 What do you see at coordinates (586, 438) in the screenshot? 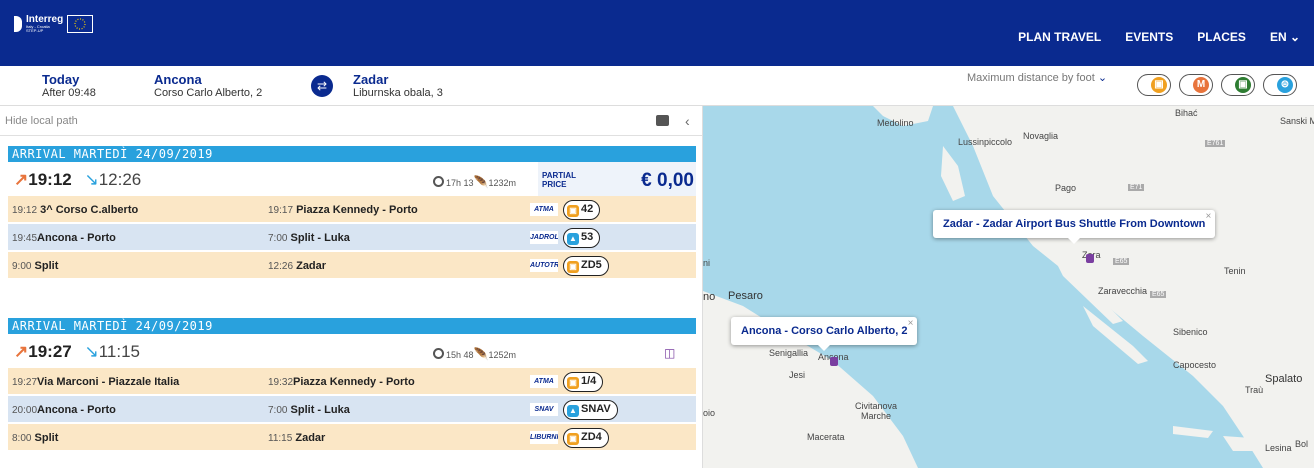
I see `line-badge: ▣ ZD4` at bounding box center [586, 438].